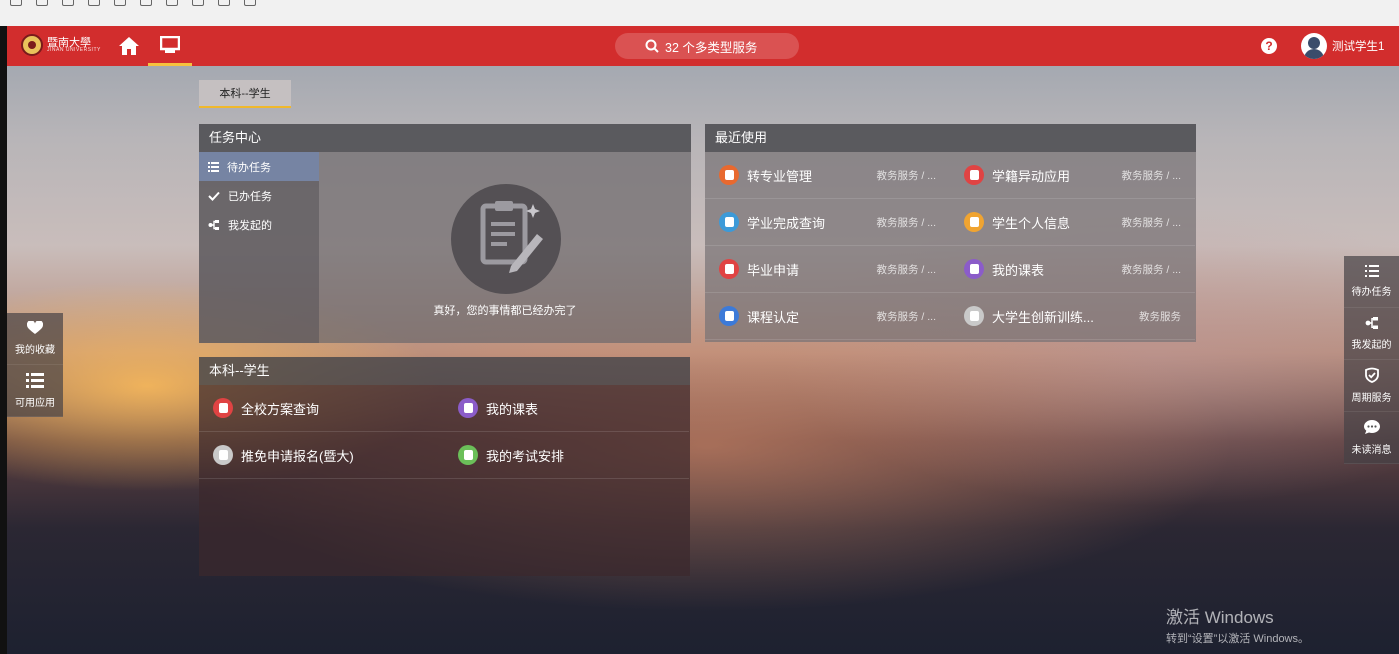  Describe the element at coordinates (1371, 282) in the screenshot. I see `todo-tasks-button: 待办任务` at that location.